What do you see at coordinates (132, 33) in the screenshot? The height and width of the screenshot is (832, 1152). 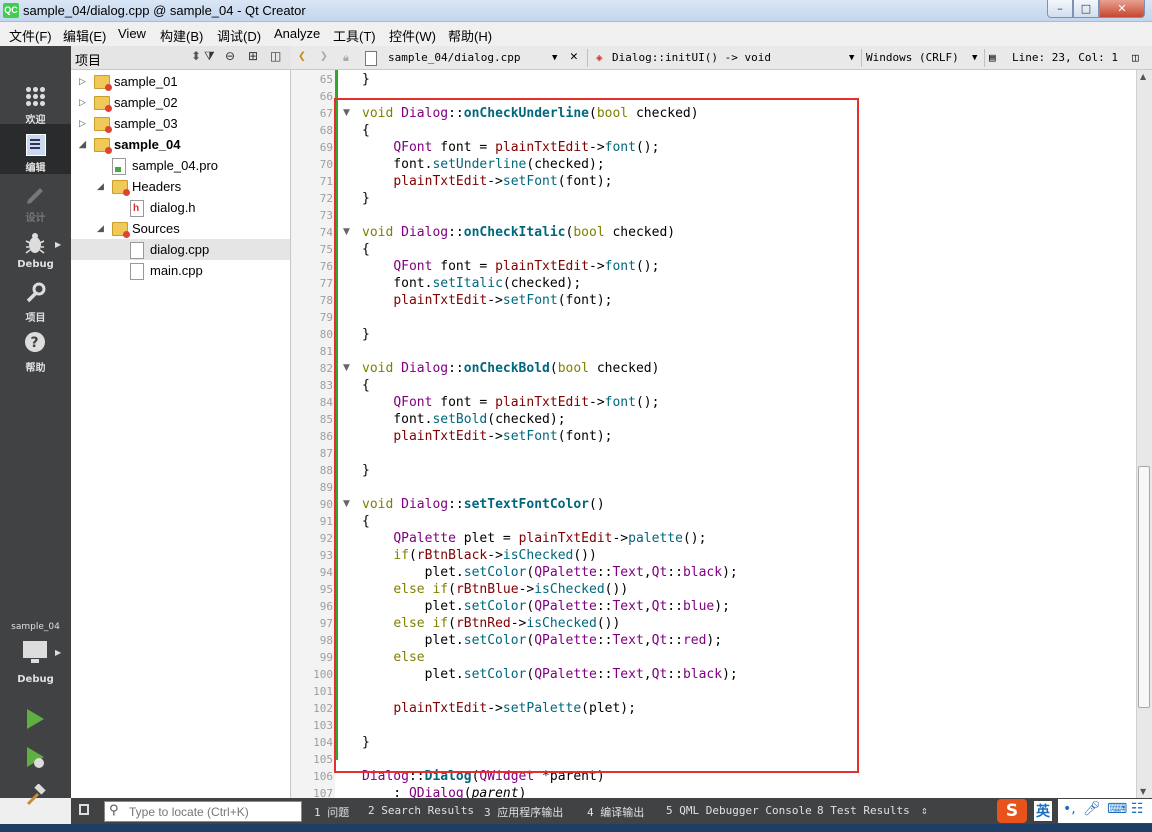 I see `menu-view: View` at bounding box center [132, 33].